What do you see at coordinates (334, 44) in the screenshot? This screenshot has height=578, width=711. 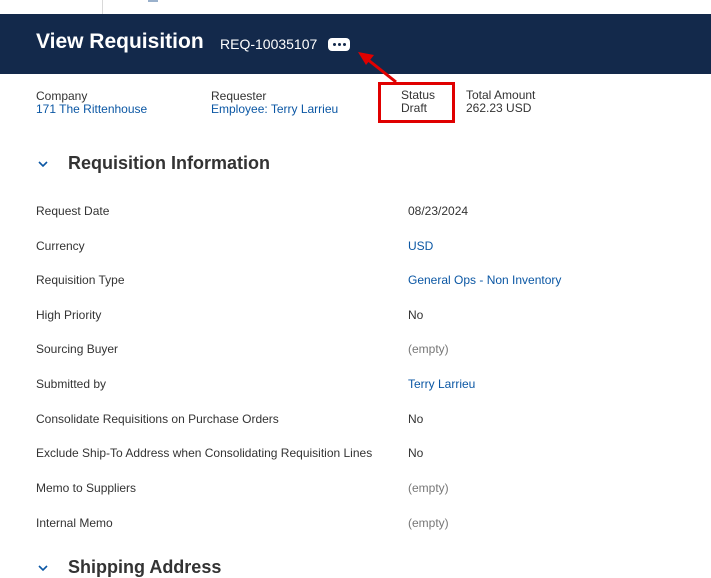 I see `more-dots-icon` at bounding box center [334, 44].